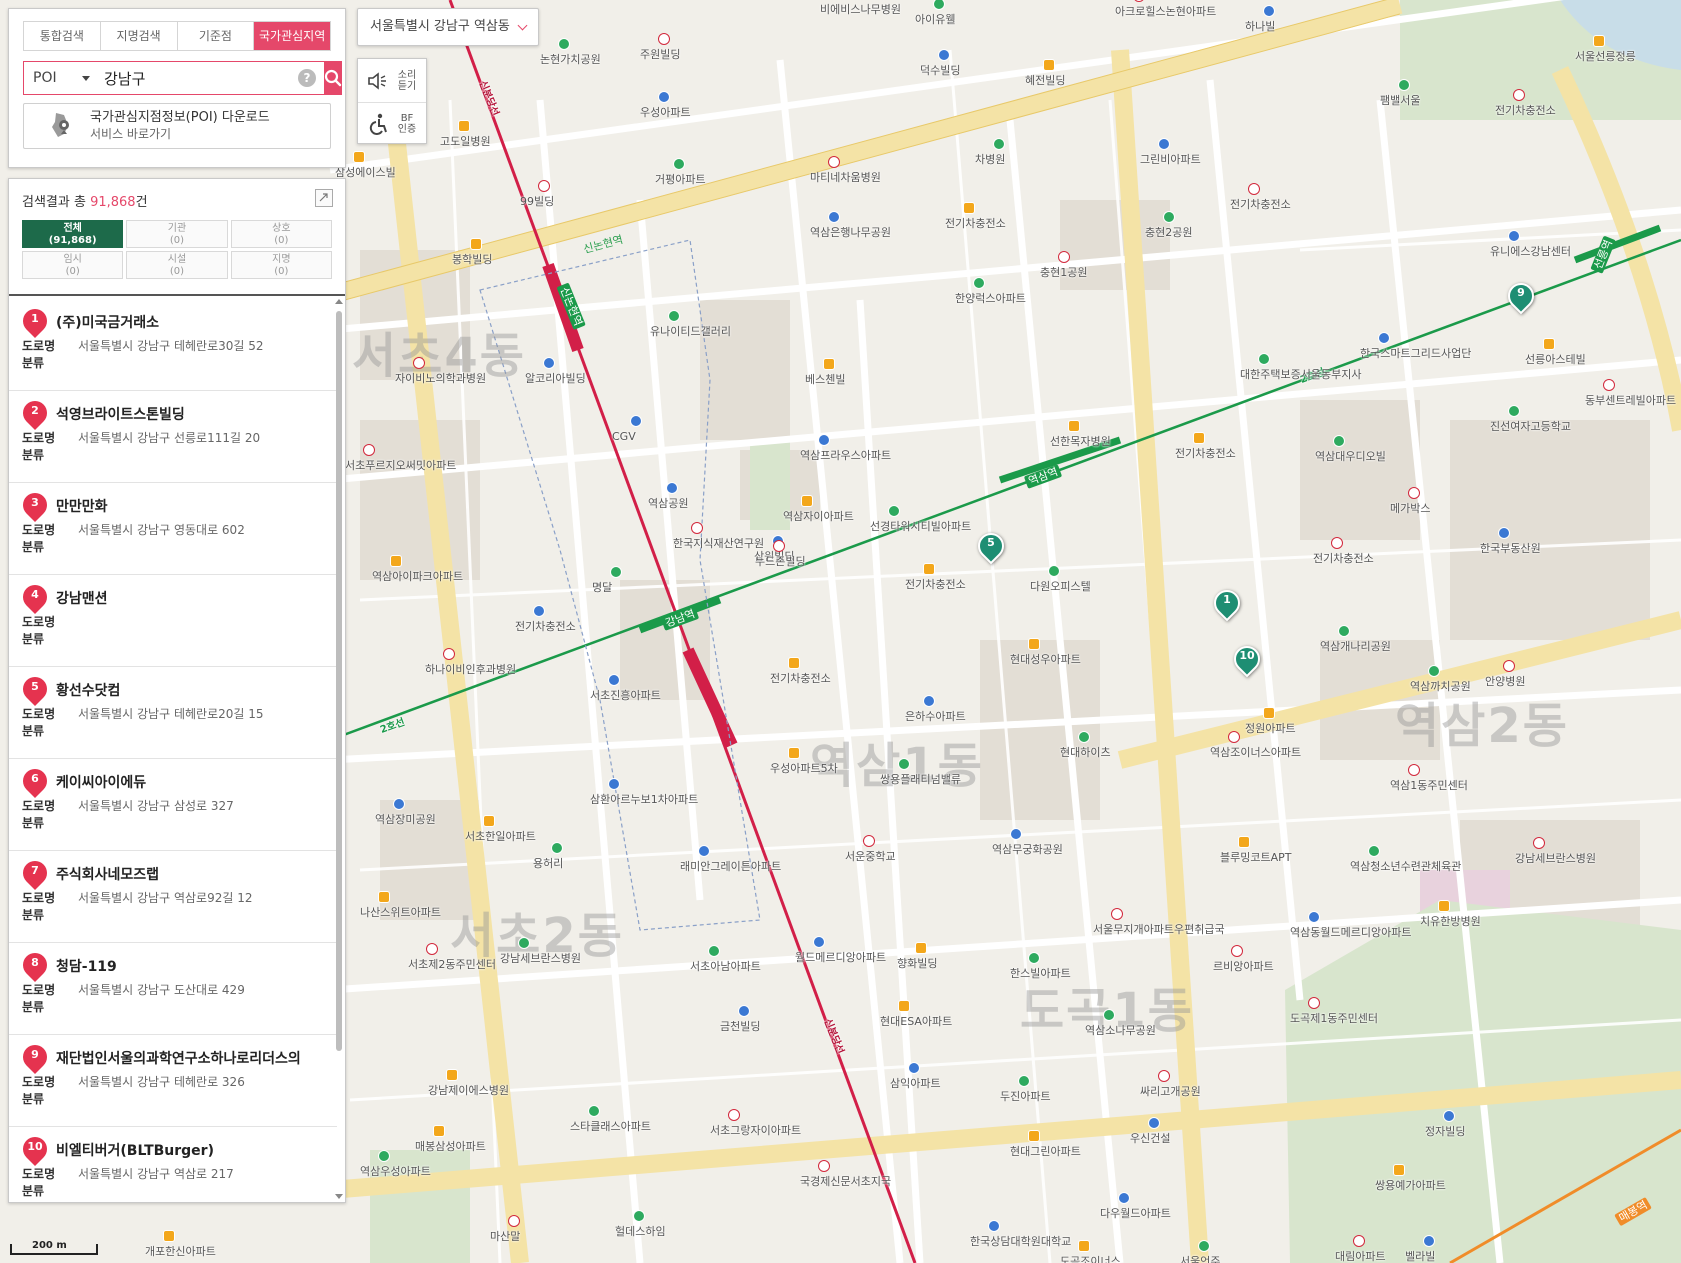  What do you see at coordinates (1165, 11) in the screenshot?
I see `place-label: 아크로힐스논현아파트` at bounding box center [1165, 11].